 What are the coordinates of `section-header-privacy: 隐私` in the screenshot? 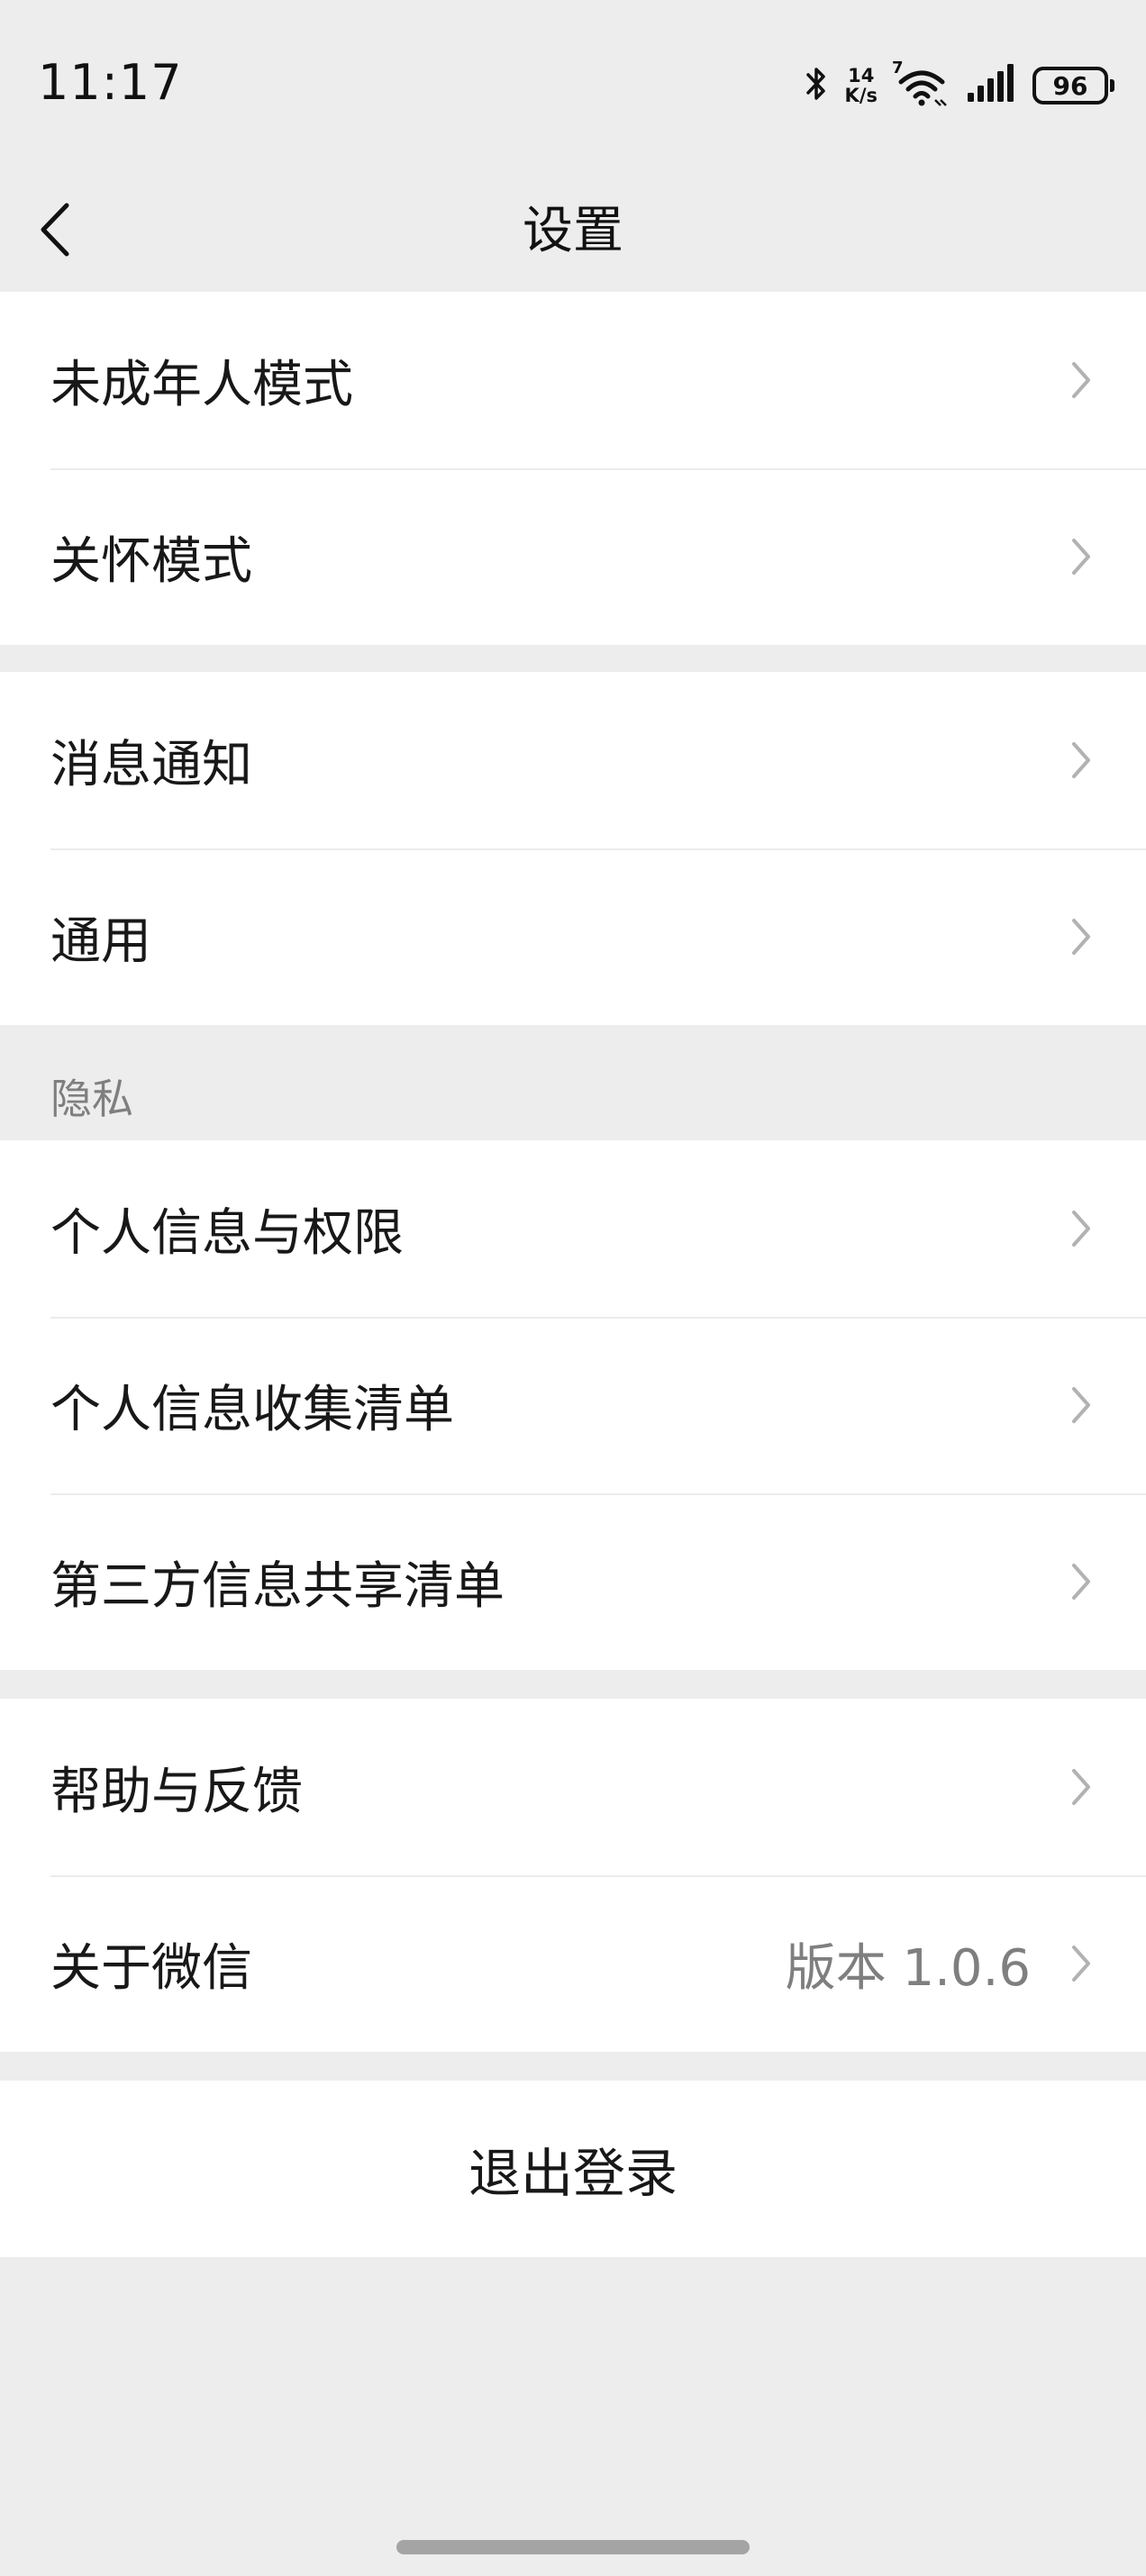 It's located at (91, 1099).